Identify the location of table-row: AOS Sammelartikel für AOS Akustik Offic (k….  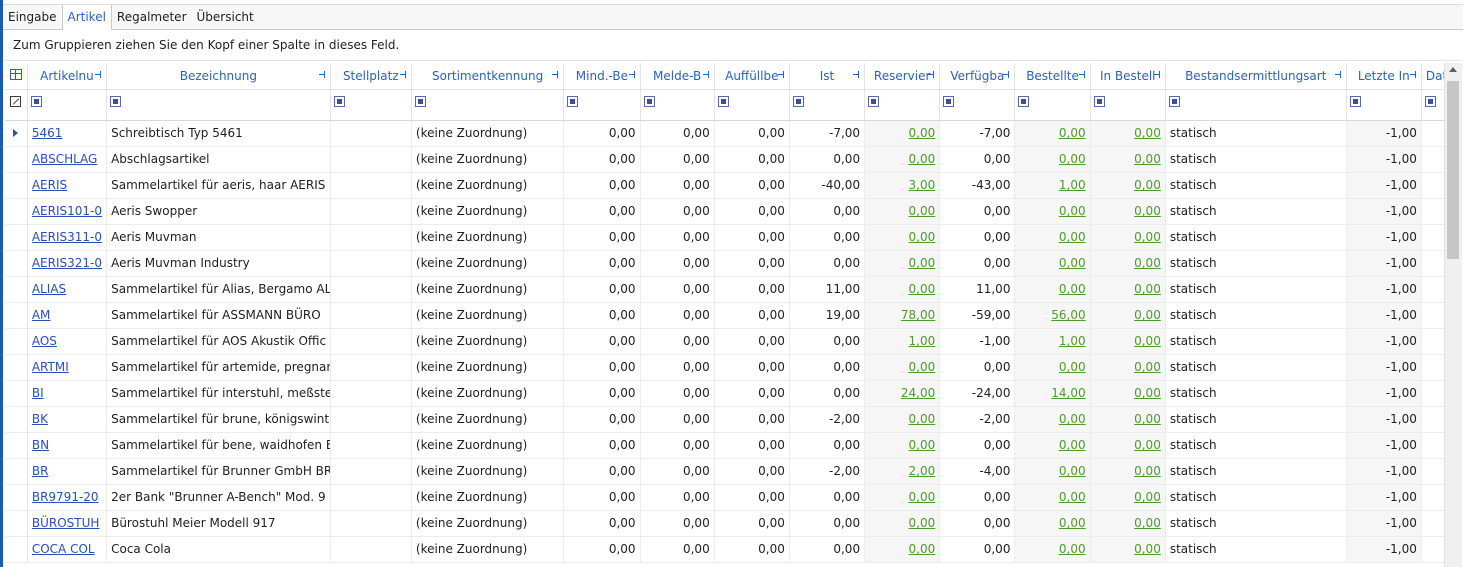
(724, 341).